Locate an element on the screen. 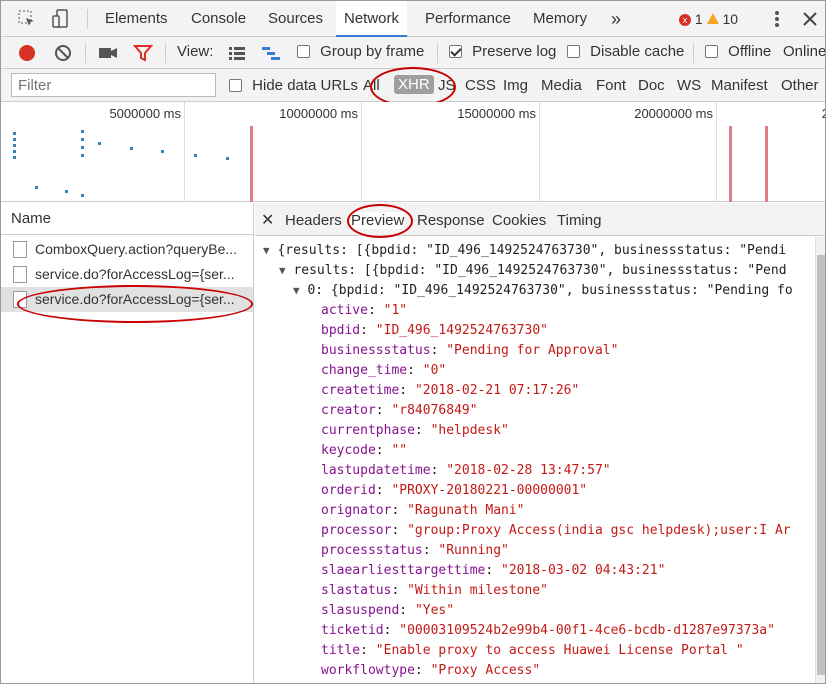 The height and width of the screenshot is (684, 826). filter-doc: Doc is located at coordinates (651, 85).